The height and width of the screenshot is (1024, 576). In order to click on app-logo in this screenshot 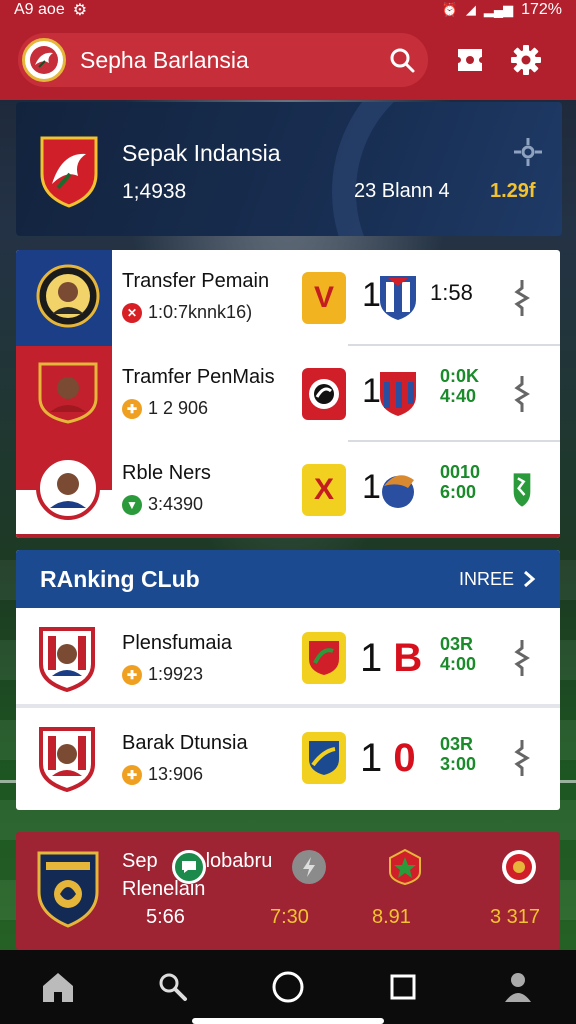, I will do `click(44, 60)`.